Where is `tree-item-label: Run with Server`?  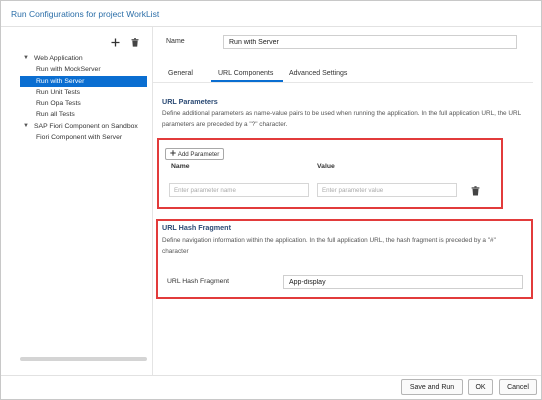 tree-item-label: Run with Server is located at coordinates (60, 81).